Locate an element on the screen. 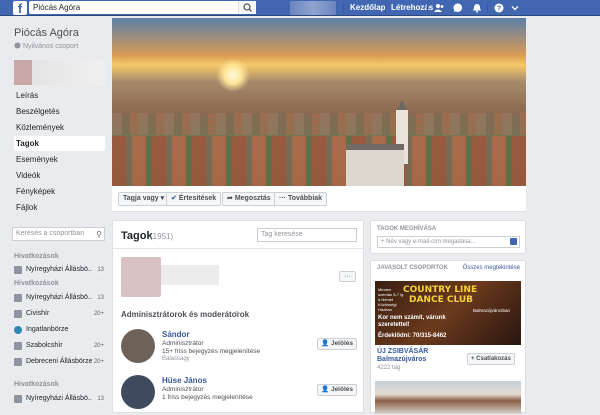 This screenshot has width=600, height=415. nav-home-link: Kezdőlap is located at coordinates (368, 7).